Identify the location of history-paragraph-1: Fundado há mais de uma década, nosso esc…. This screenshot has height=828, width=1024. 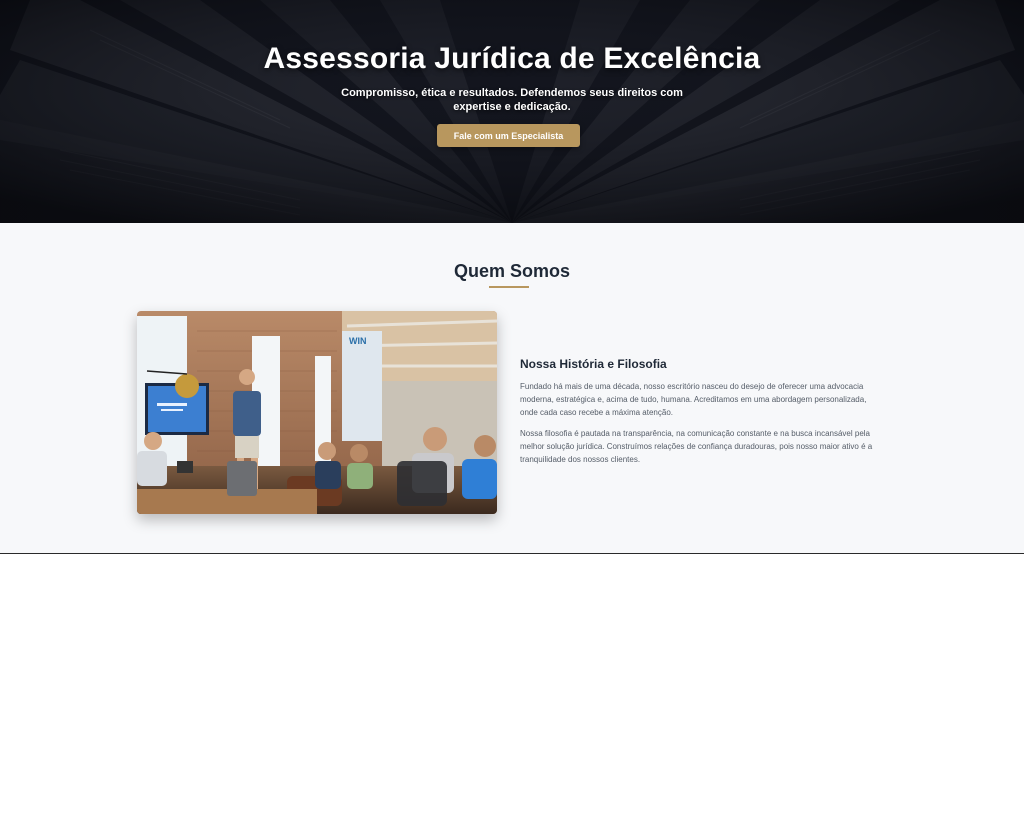
(693, 399).